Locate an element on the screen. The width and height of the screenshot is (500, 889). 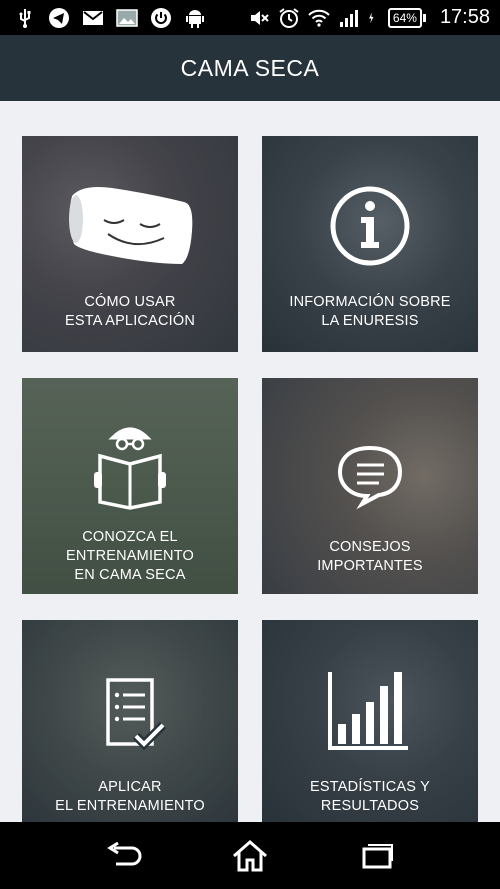
tile-label-line: RESULTADOS is located at coordinates (370, 806).